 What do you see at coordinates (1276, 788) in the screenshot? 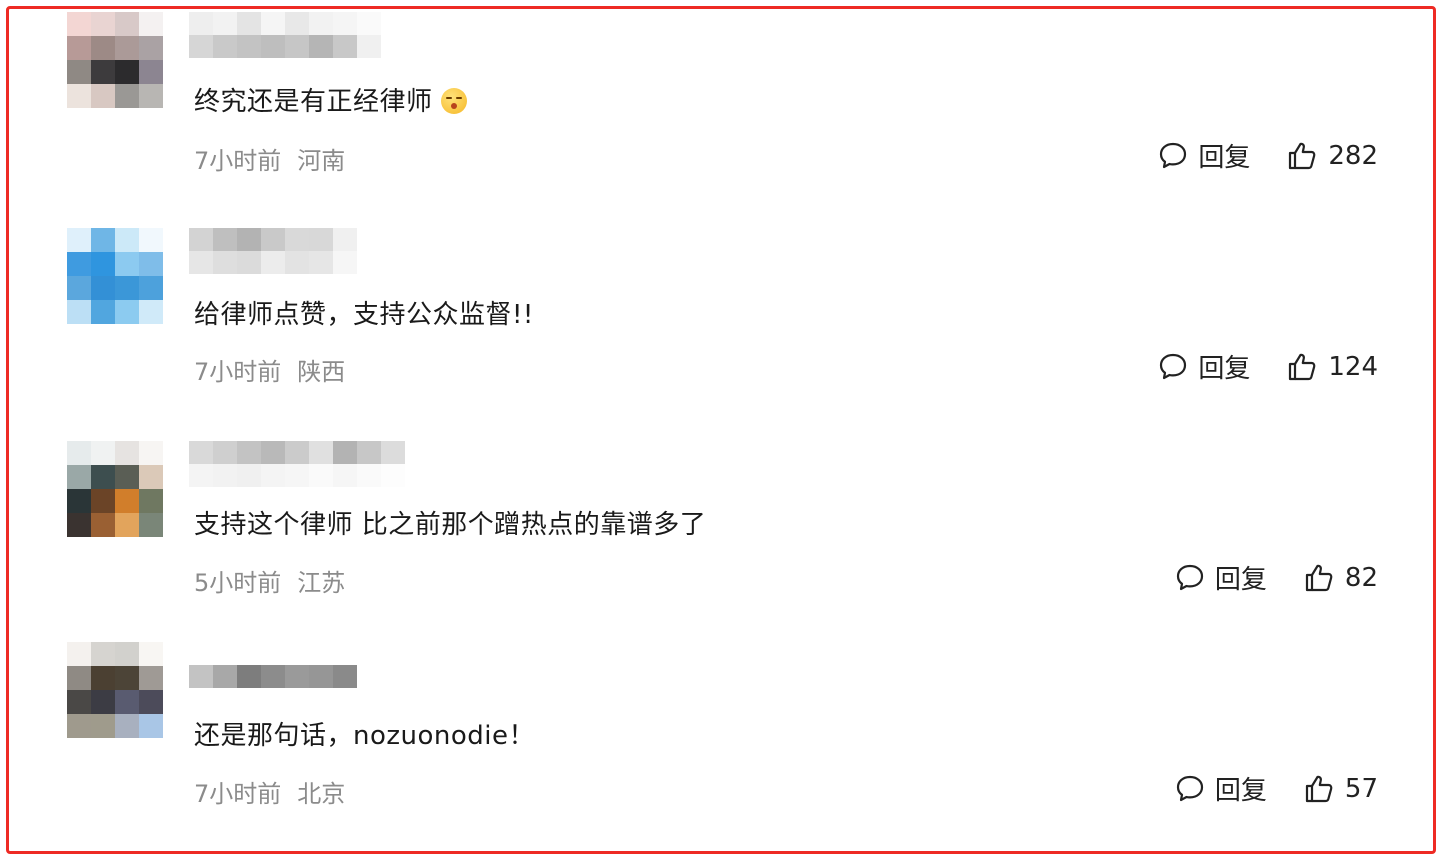
I see `comment-actions: 回复 57` at bounding box center [1276, 788].